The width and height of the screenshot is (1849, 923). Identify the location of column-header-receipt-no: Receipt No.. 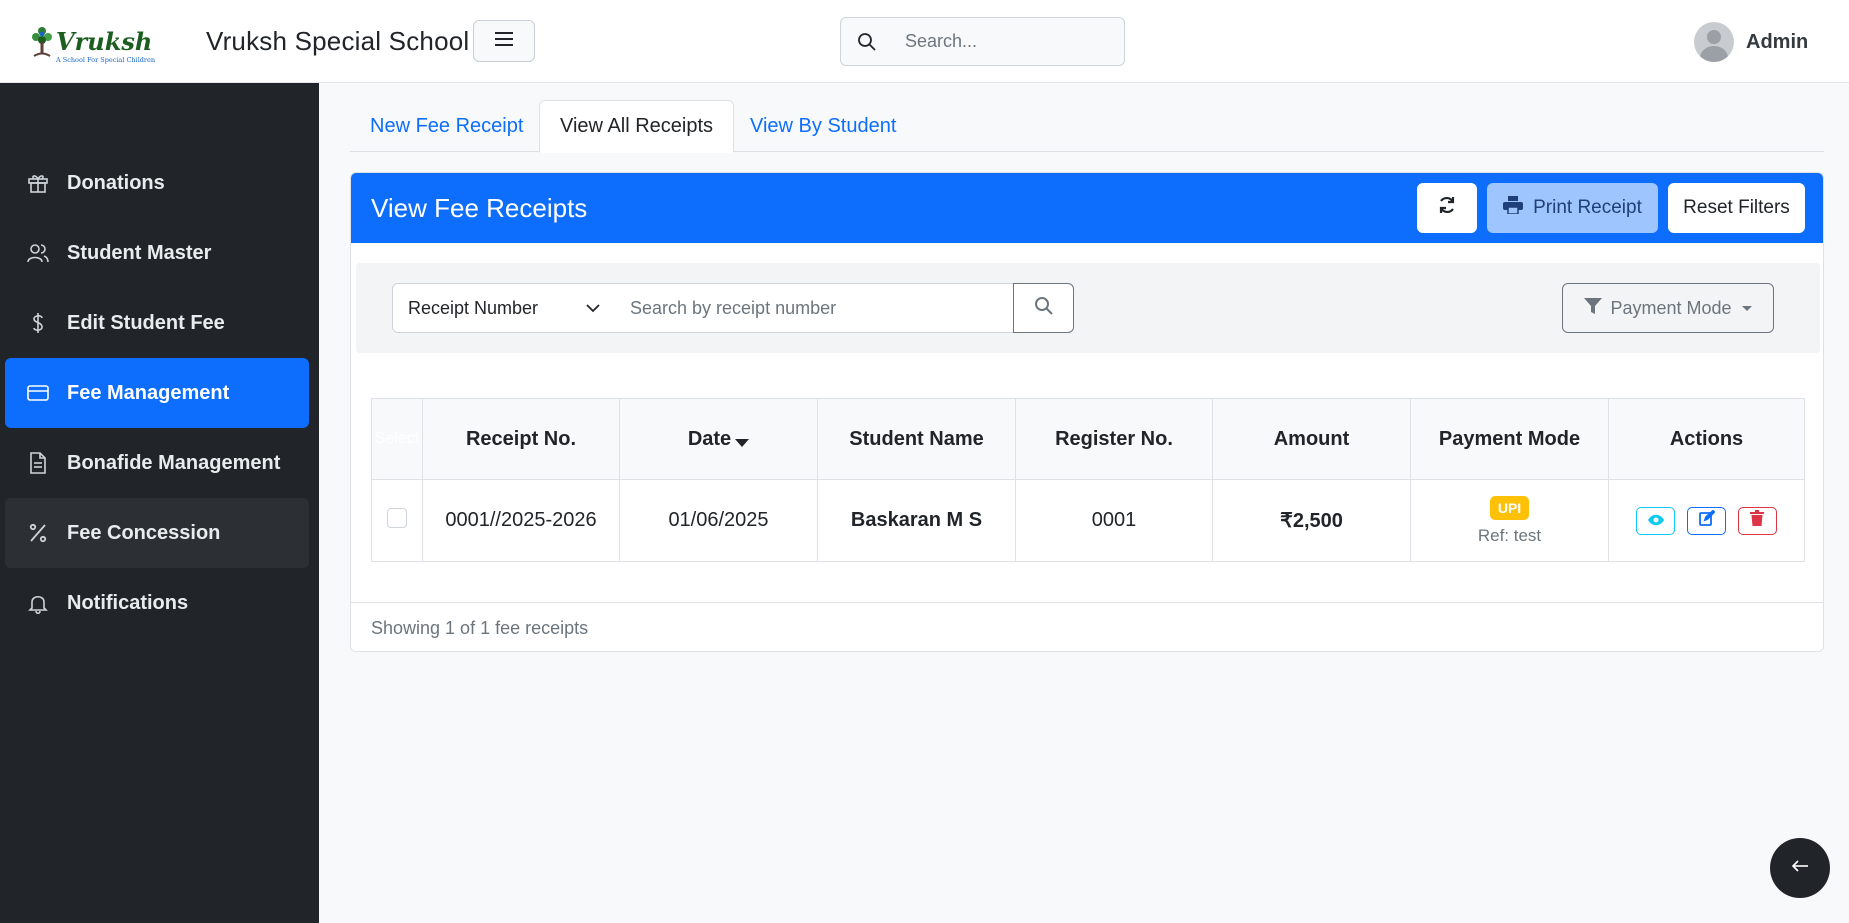
(521, 439).